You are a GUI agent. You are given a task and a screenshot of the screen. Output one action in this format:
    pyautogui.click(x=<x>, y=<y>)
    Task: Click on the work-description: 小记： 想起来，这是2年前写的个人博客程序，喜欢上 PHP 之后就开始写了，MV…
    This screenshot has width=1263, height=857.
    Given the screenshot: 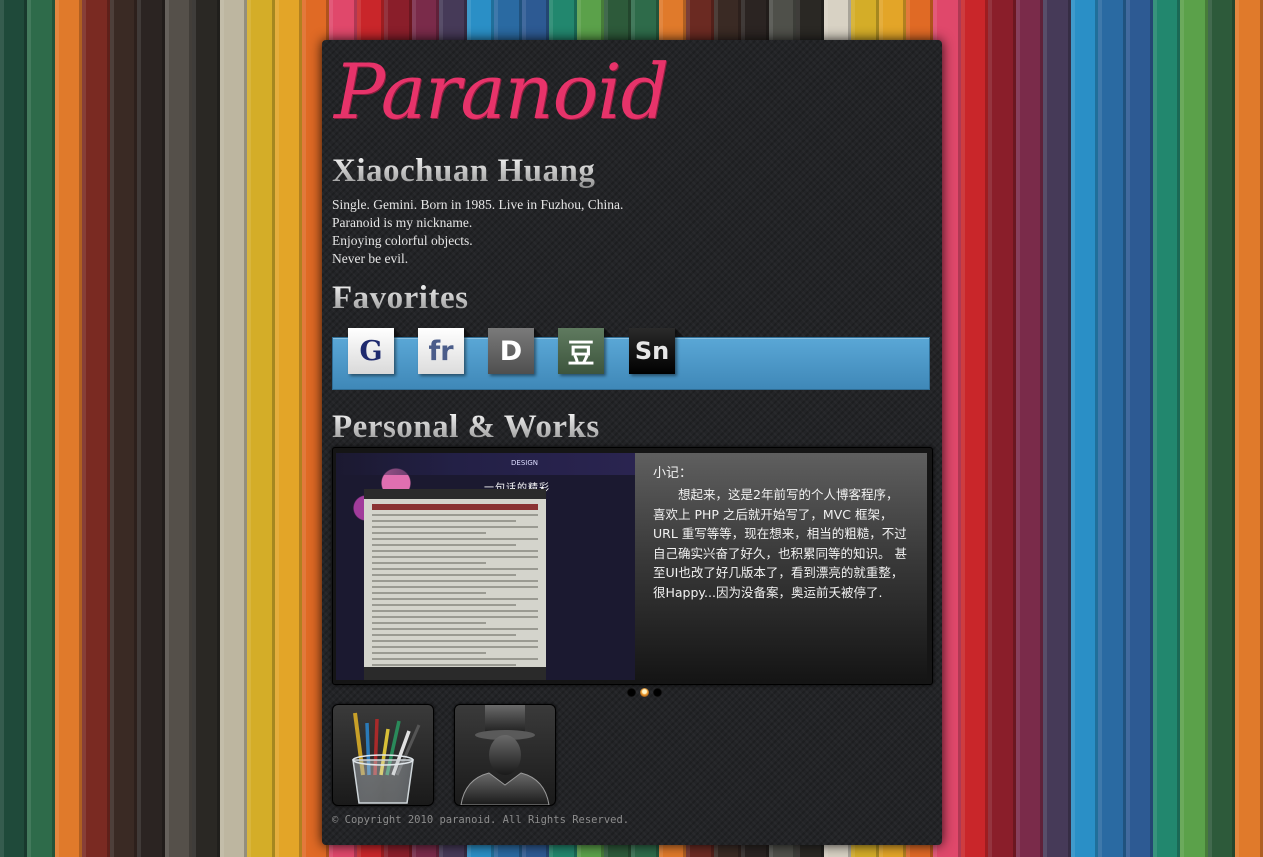 What is the action you would take?
    pyautogui.click(x=781, y=566)
    